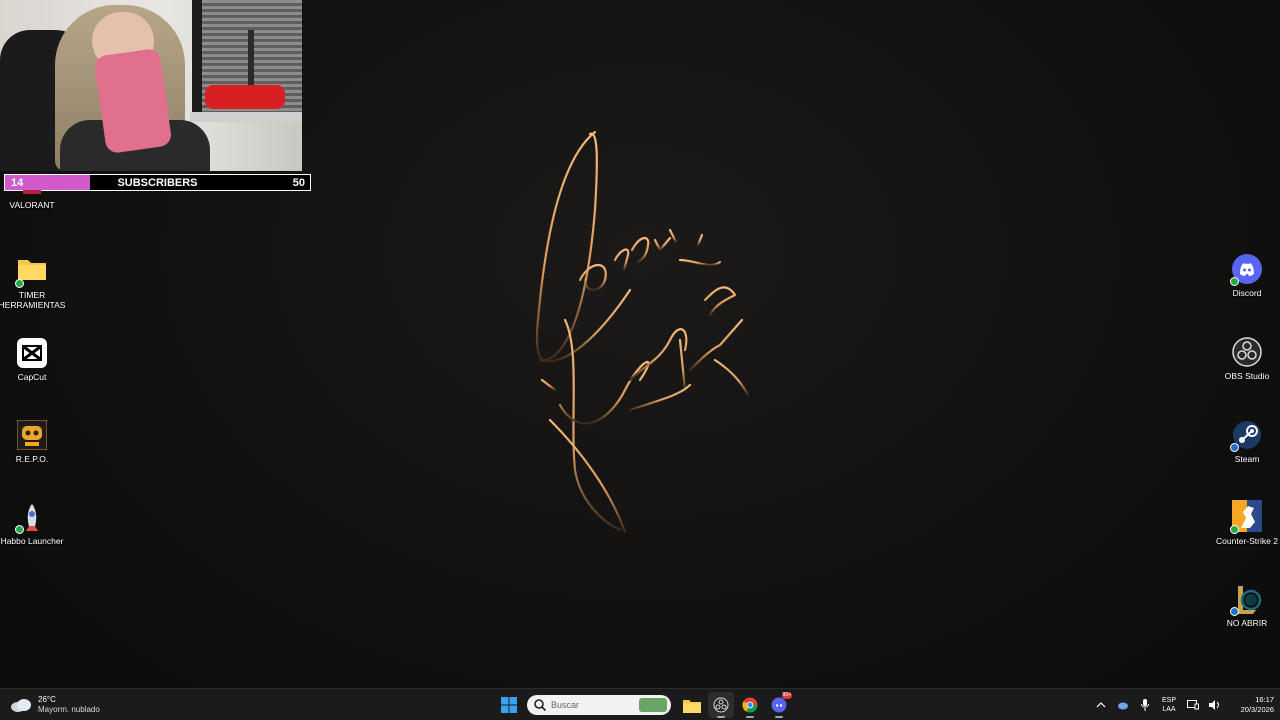 Image resolution: width=1280 pixels, height=720 pixels. I want to click on desktop-icon-habbo-launcher: Habbo Launcher, so click(35, 524).